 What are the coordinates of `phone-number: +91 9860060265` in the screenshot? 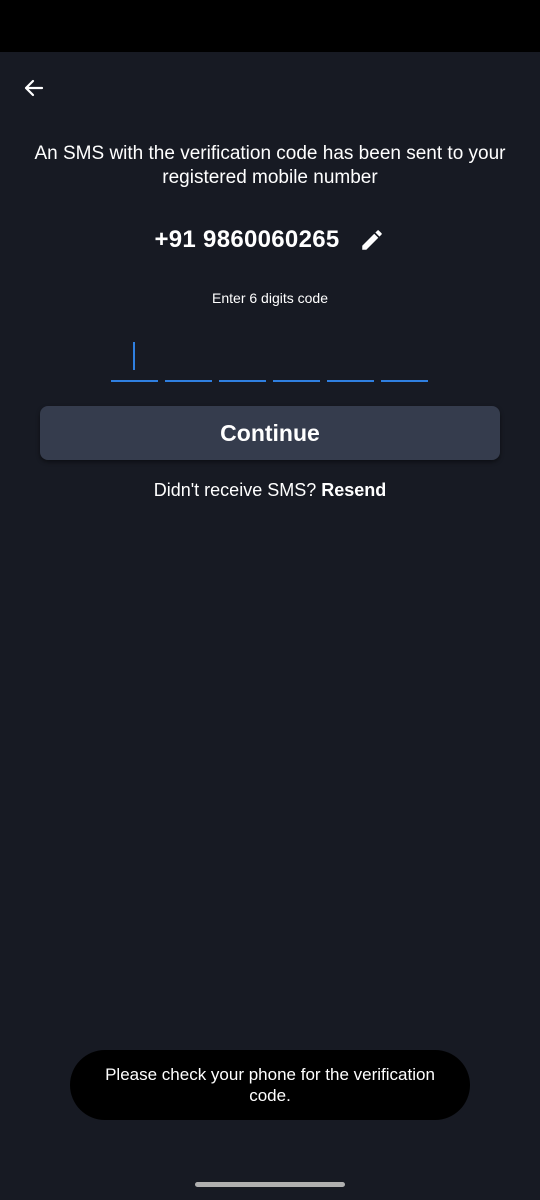 It's located at (247, 239).